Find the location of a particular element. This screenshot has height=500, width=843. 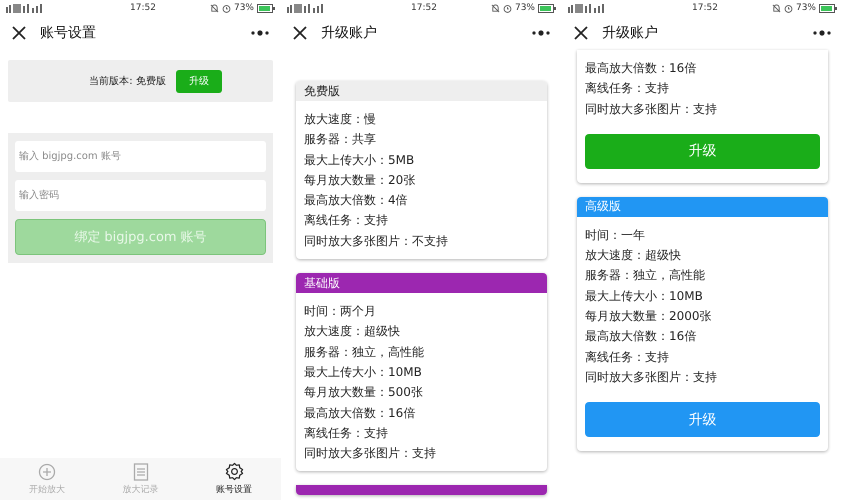

plan-feature: 每月放大数量：500张 is located at coordinates (364, 393).